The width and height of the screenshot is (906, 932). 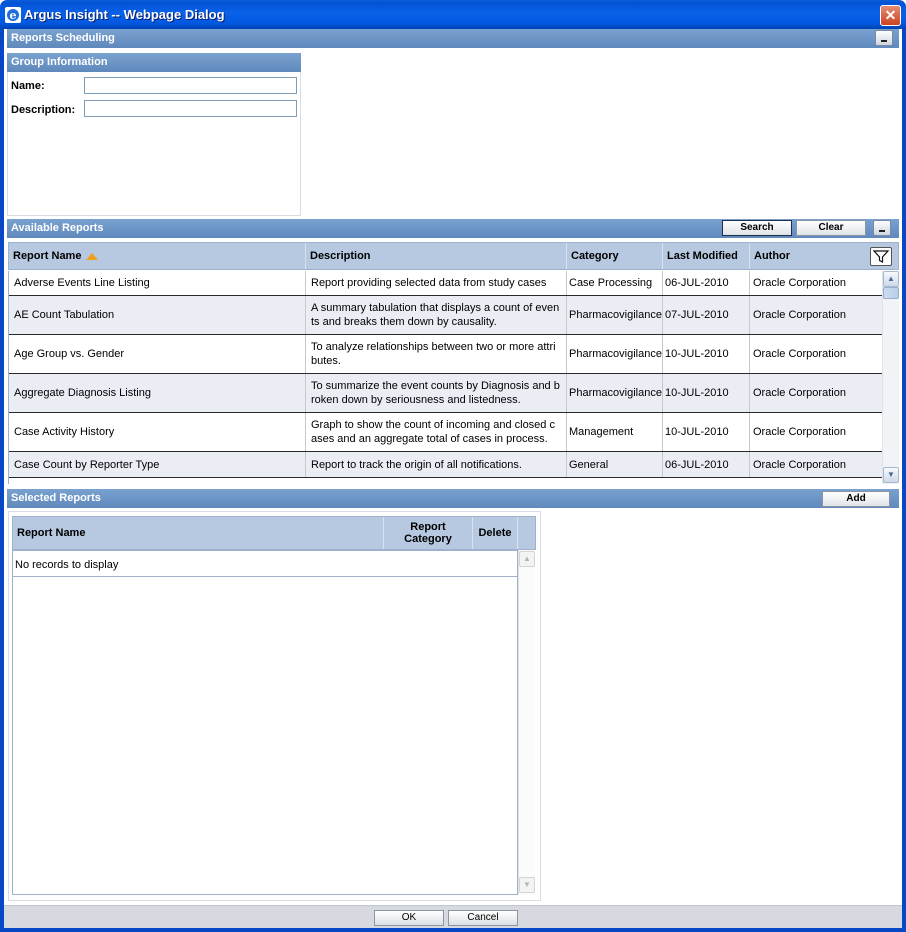 I want to click on empty-row: No records to display, so click(x=265, y=565).